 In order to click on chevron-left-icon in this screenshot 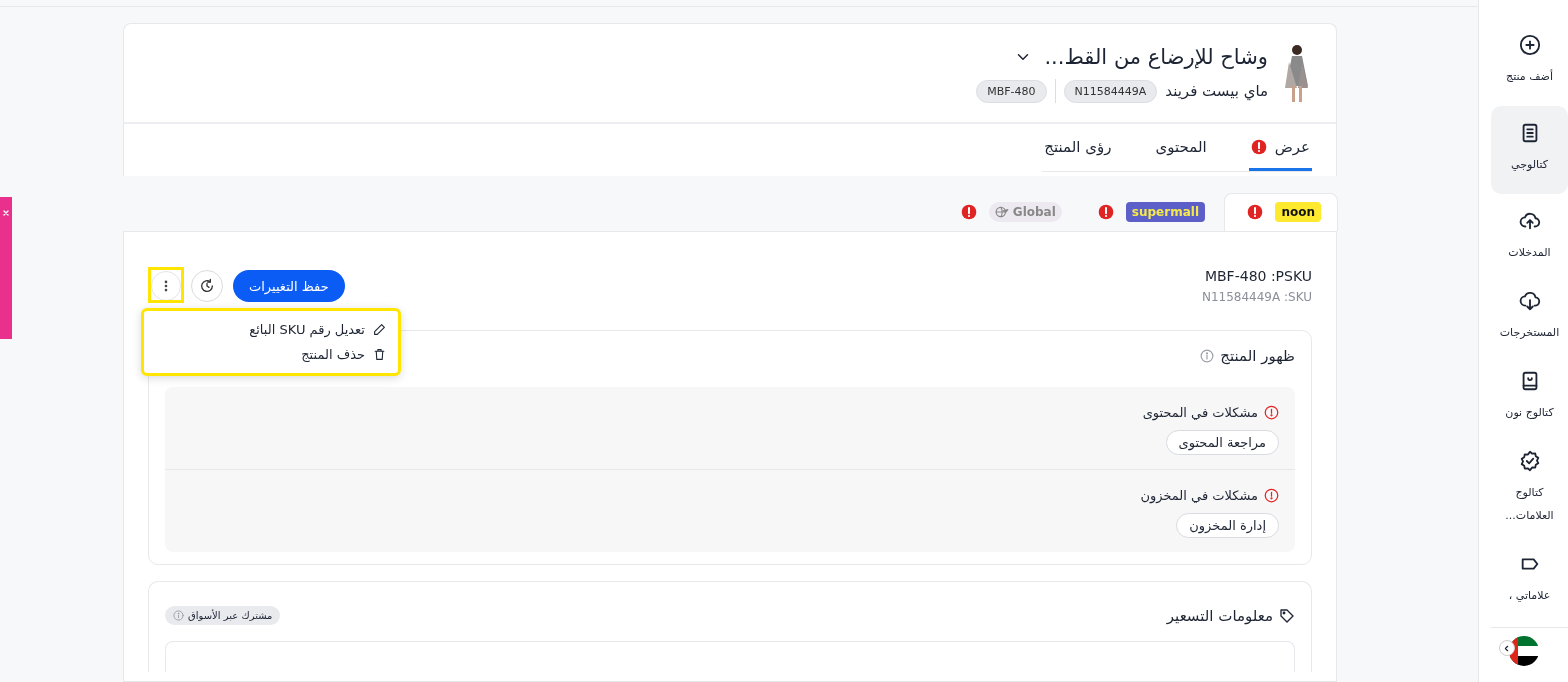, I will do `click(1506, 648)`.